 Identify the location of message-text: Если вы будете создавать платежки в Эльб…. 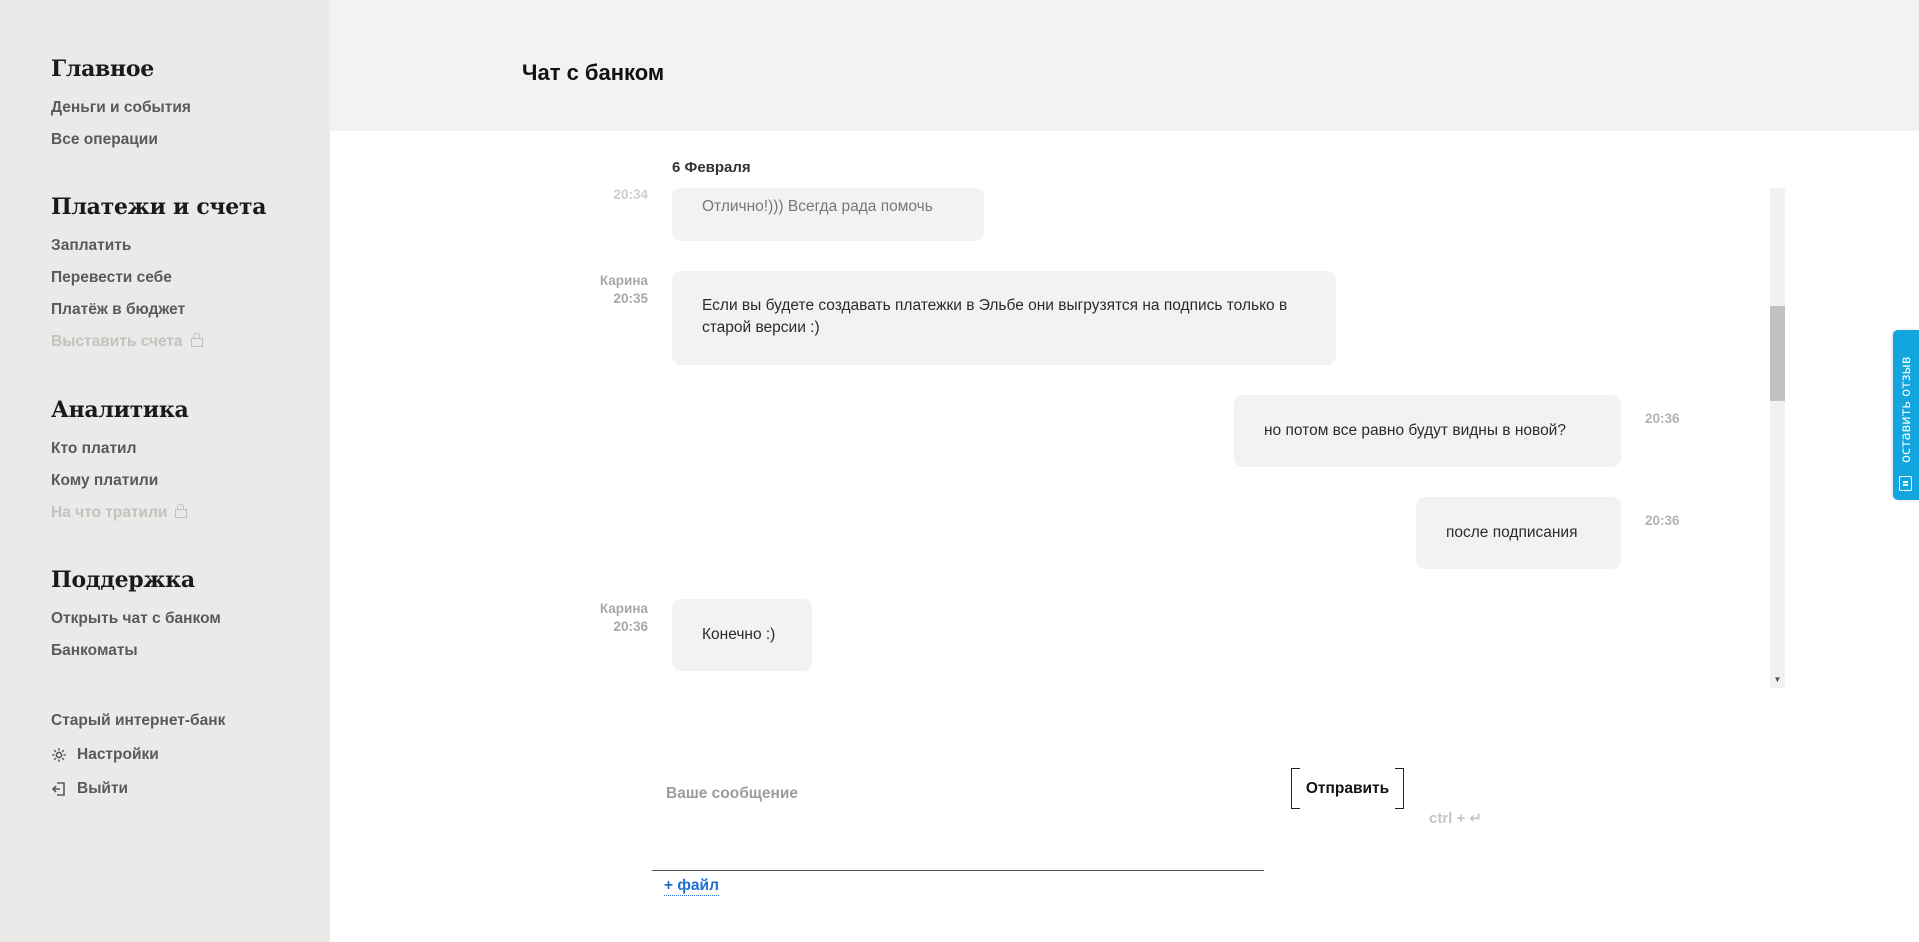
(995, 316).